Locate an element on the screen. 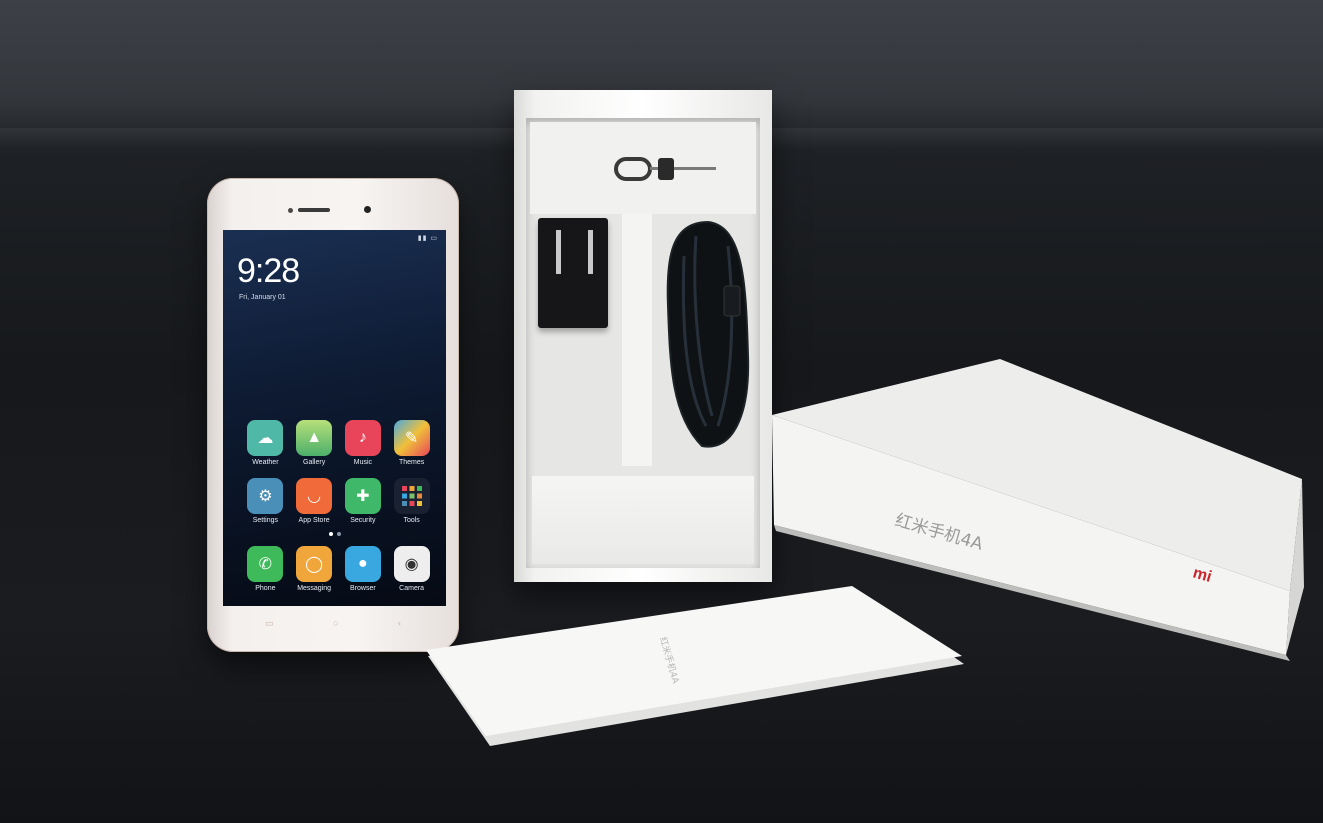  app-weather: ☁ Weather is located at coordinates (265, 443).